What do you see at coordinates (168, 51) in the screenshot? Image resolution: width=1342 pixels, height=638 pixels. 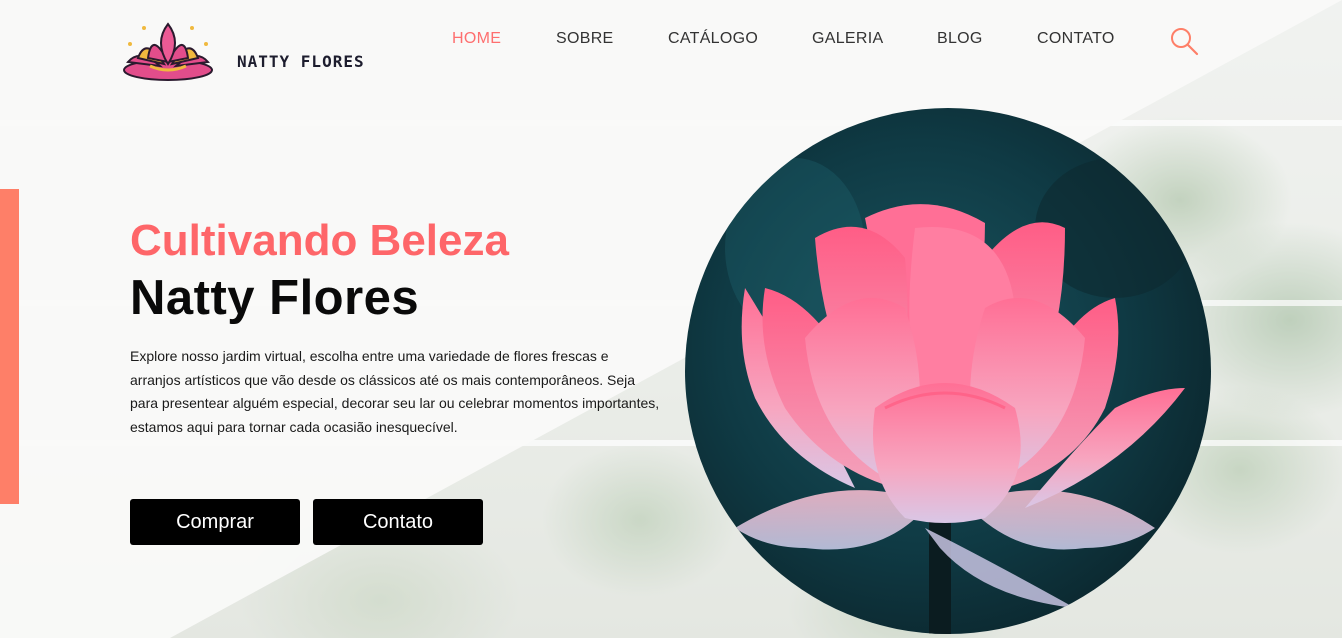 I see `lotus-logo-icon` at bounding box center [168, 51].